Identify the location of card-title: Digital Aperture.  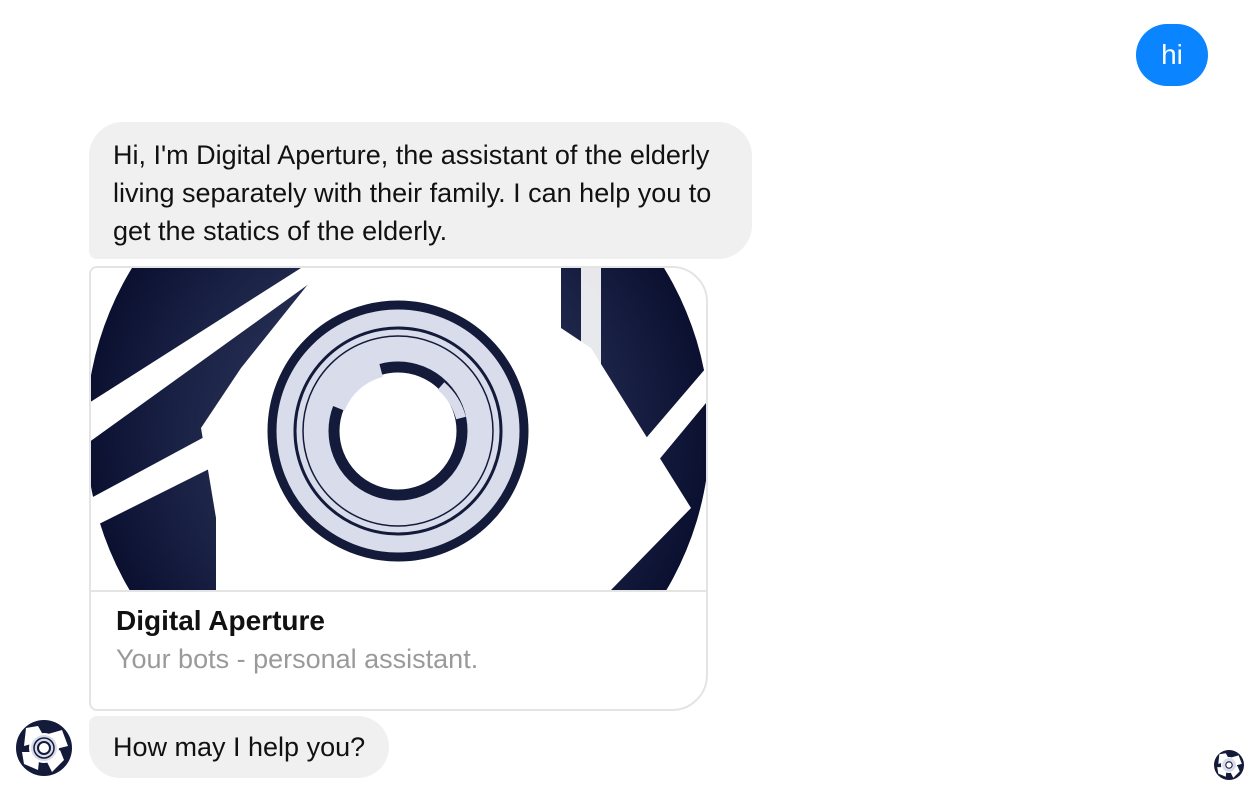
(220, 620).